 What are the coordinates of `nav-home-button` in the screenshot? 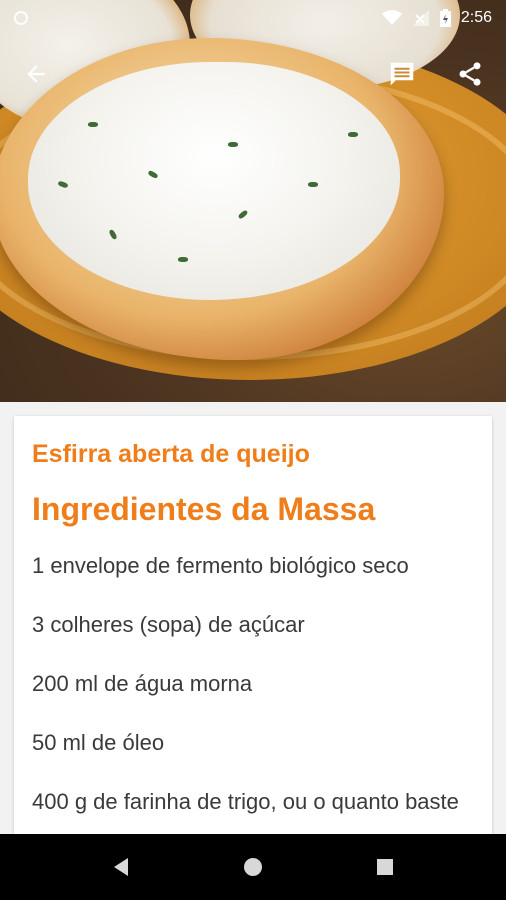 It's located at (253, 867).